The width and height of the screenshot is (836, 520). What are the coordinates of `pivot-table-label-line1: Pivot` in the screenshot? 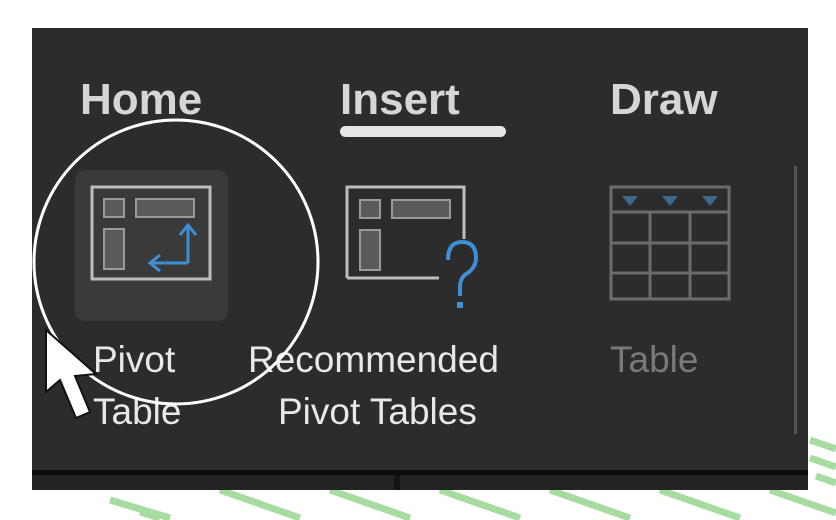 It's located at (134, 359).